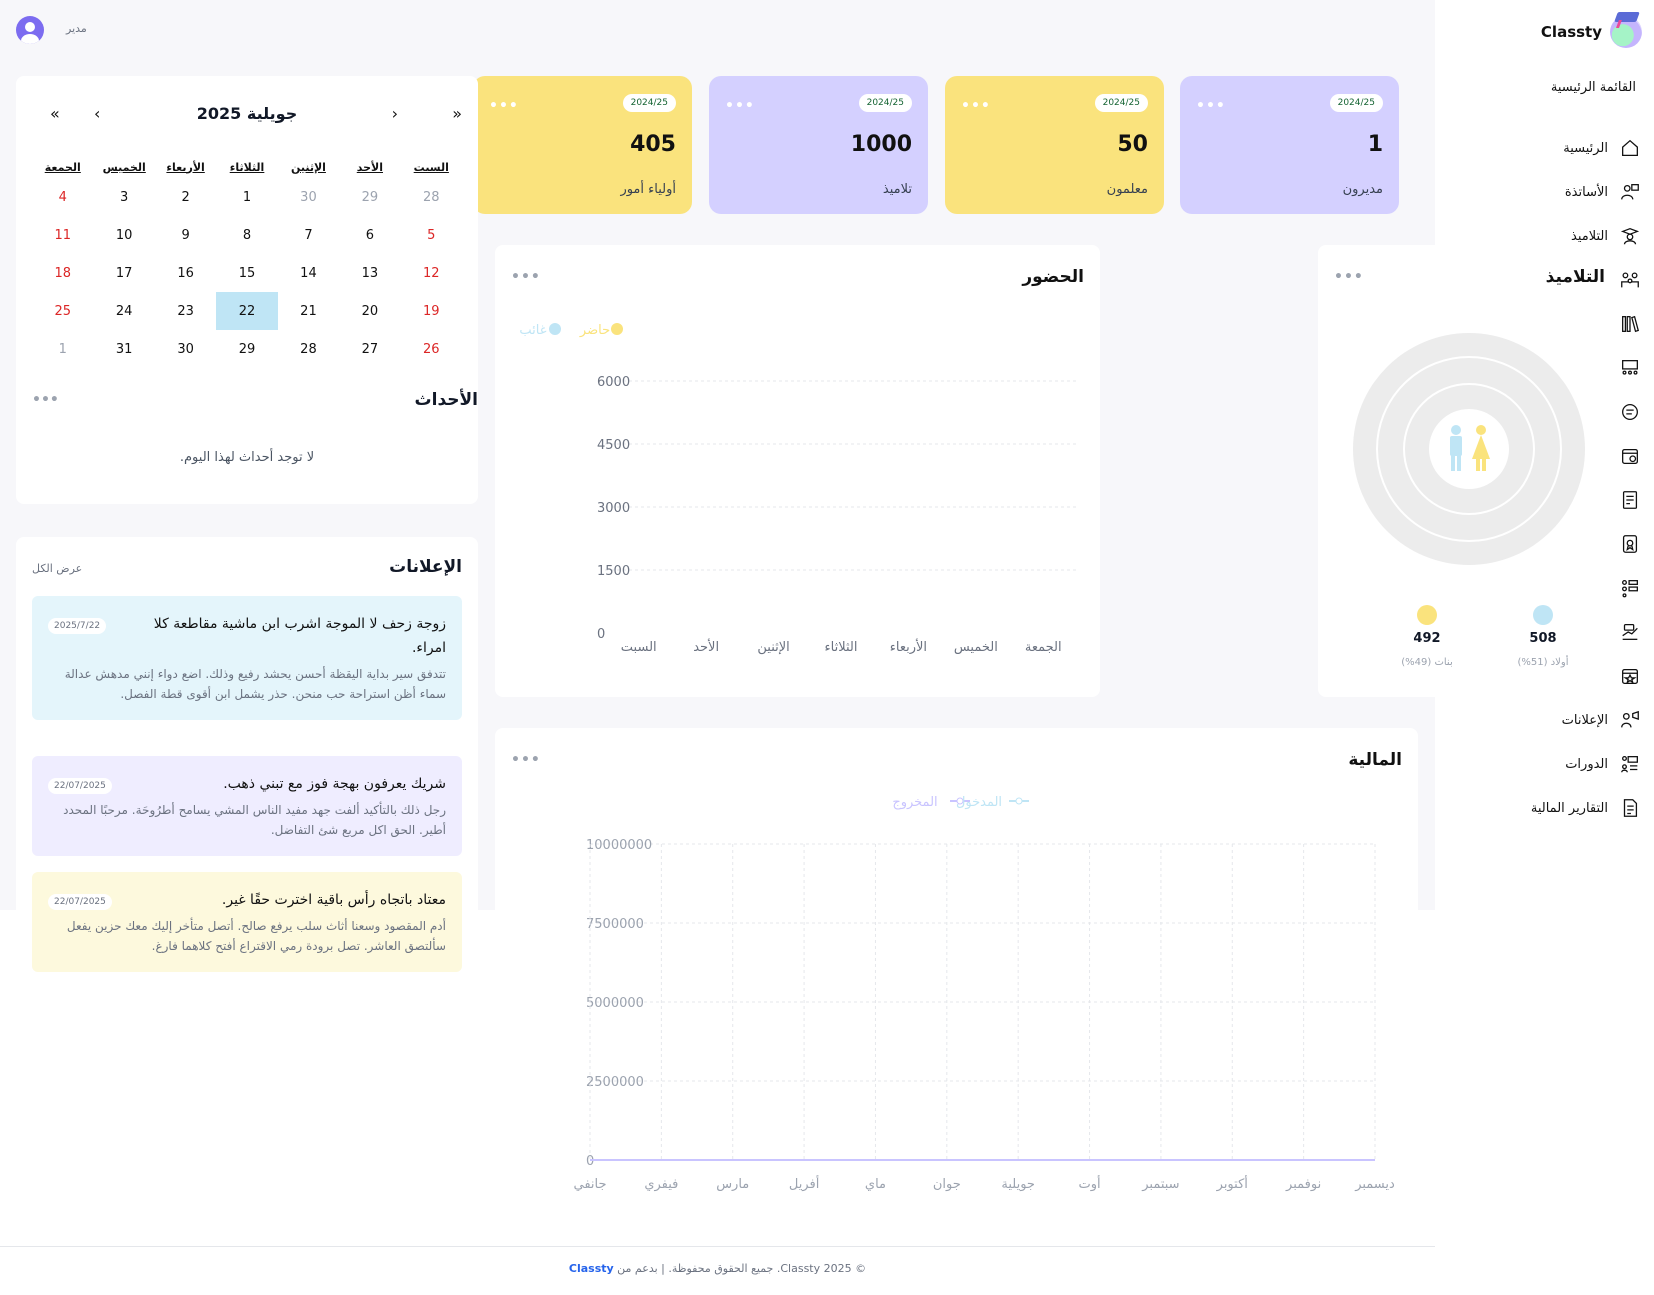  Describe the element at coordinates (185, 311) in the screenshot. I see `calendar-day: 23` at that location.